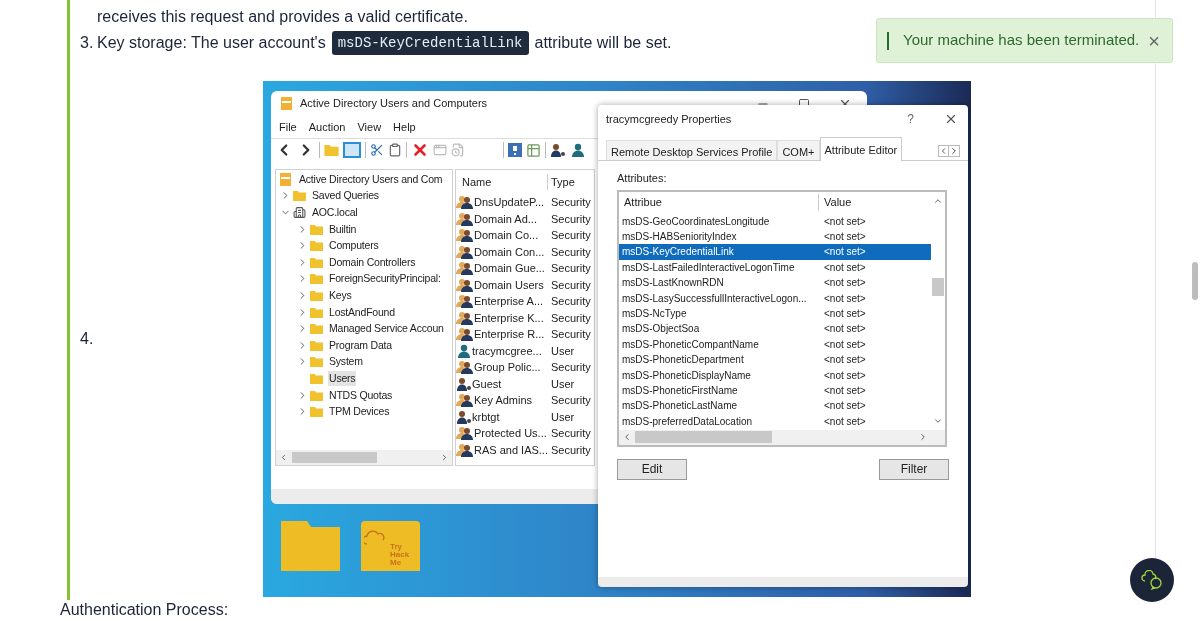  Describe the element at coordinates (775, 252) in the screenshot. I see `attribute-row: msDS-KeyCredentialLink <not set>` at that location.